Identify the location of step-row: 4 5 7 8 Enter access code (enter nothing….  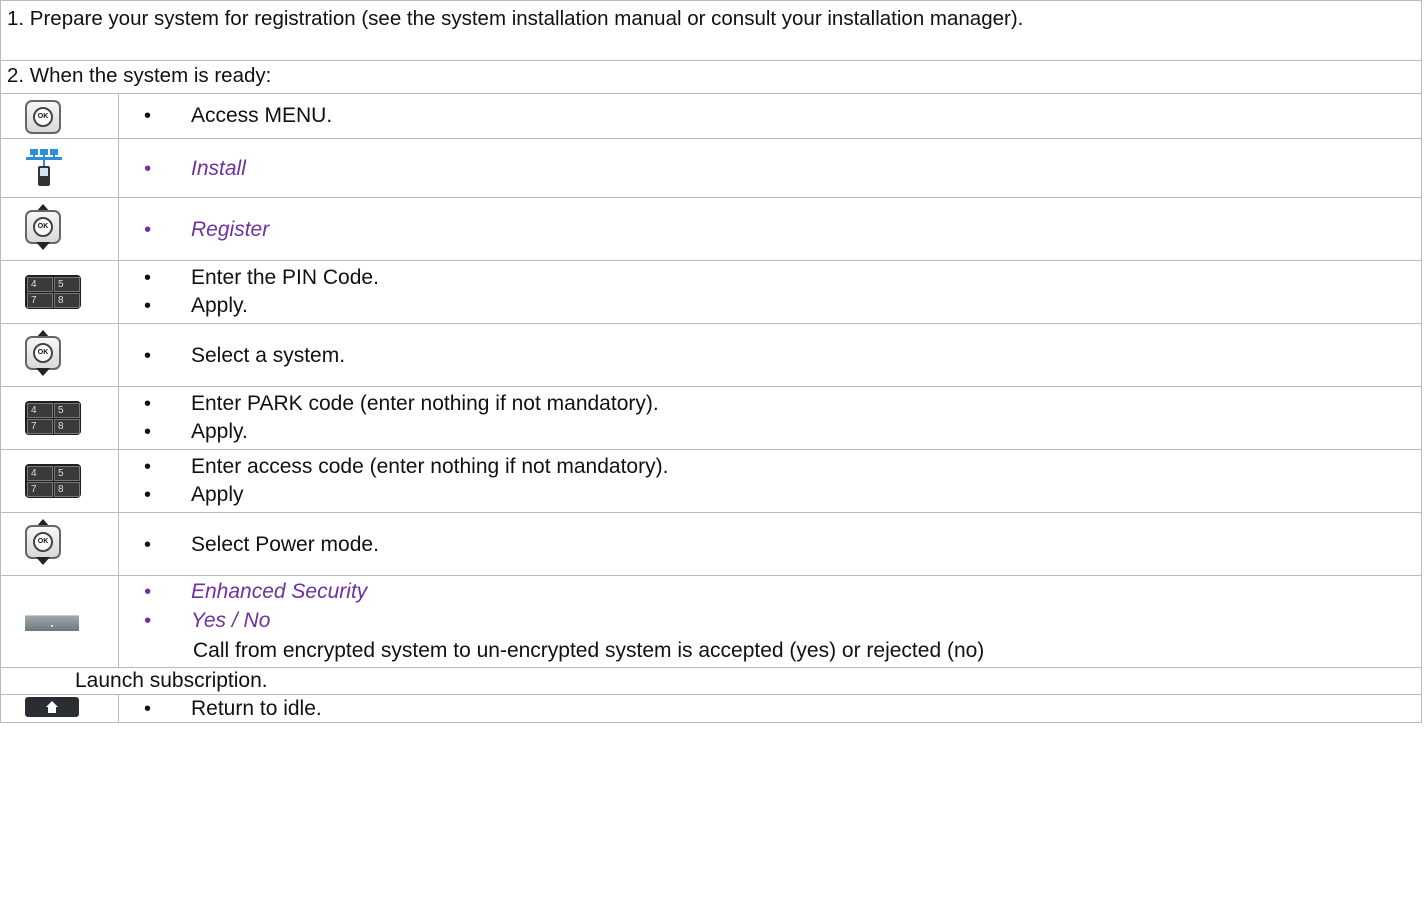
(711, 481).